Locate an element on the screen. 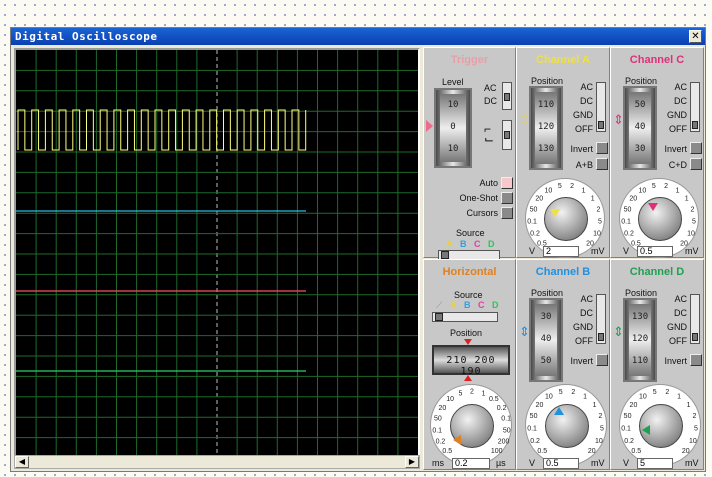 The width and height of the screenshot is (712, 477). channel-b-position-drum: 30 40 50 is located at coordinates (546, 340).